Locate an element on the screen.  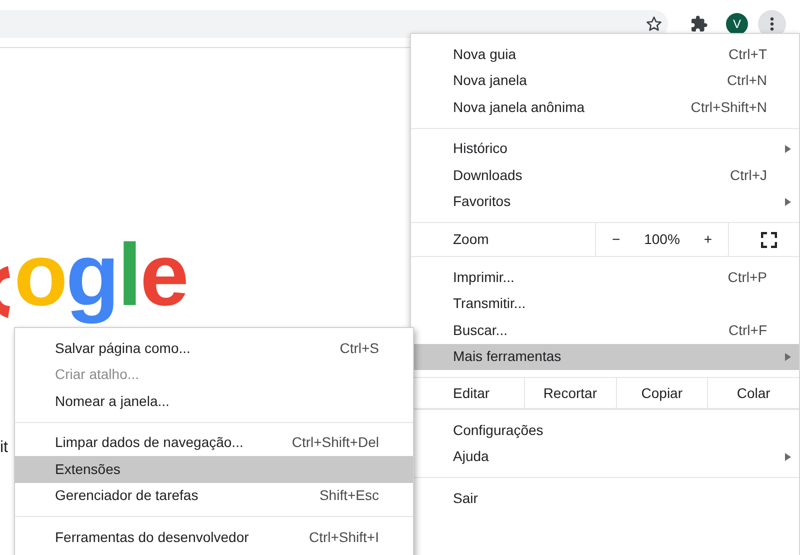
zoom-in-button: + is located at coordinates (708, 239).